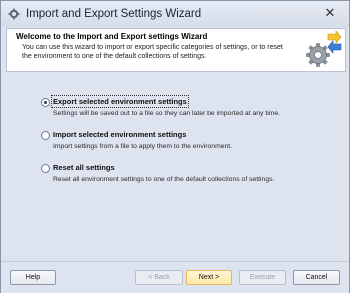 This screenshot has width=350, height=293. Describe the element at coordinates (159, 277) in the screenshot. I see `back-button: < Back` at that location.